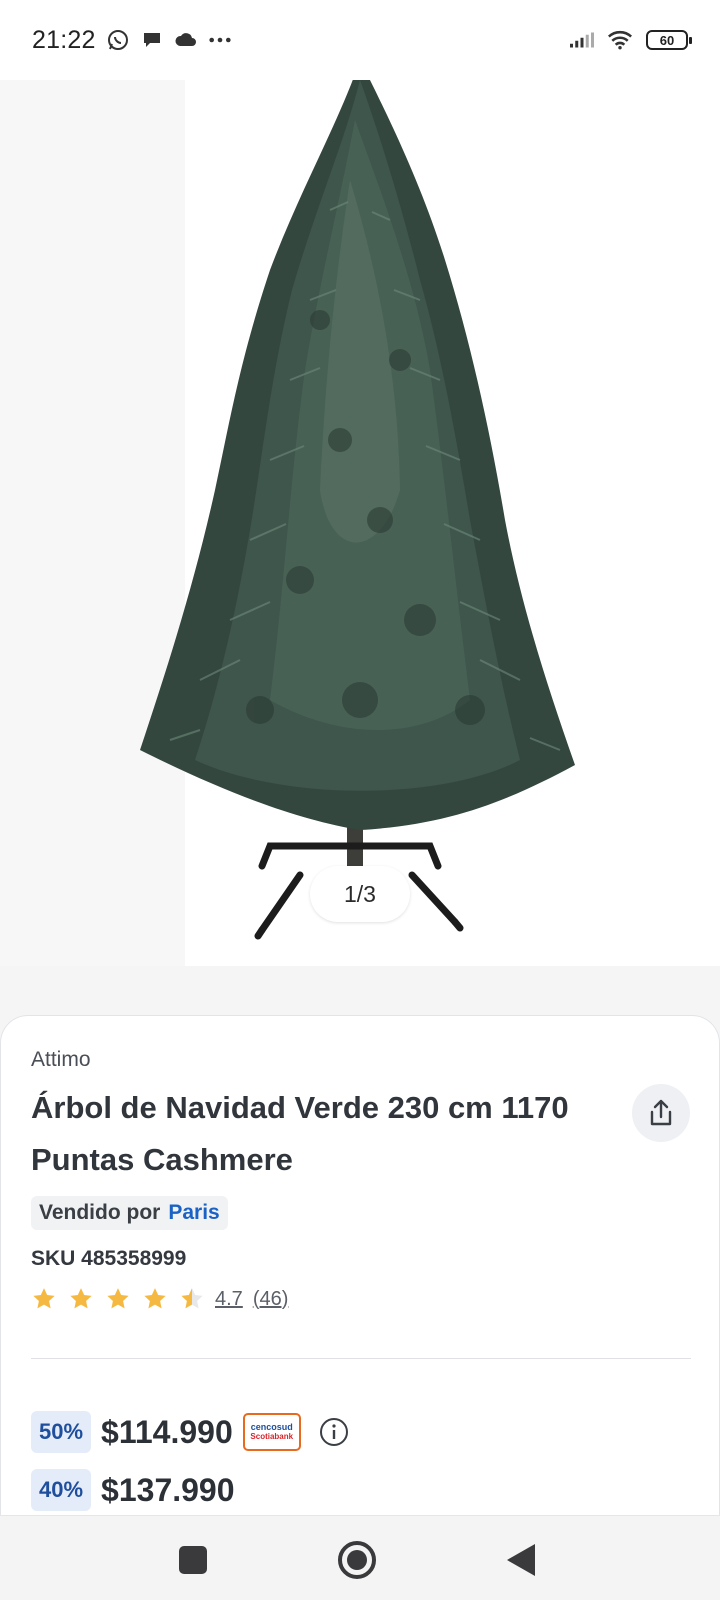 This screenshot has width=720, height=1600. I want to click on product-brand: Attimo, so click(61, 1060).